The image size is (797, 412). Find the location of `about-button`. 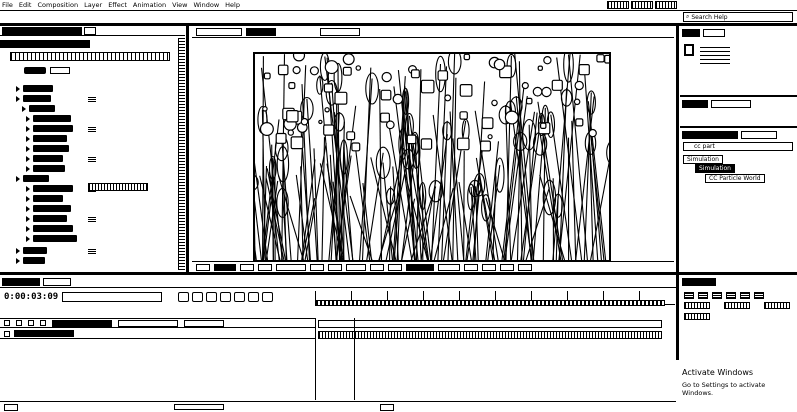

about-button is located at coordinates (60, 70).